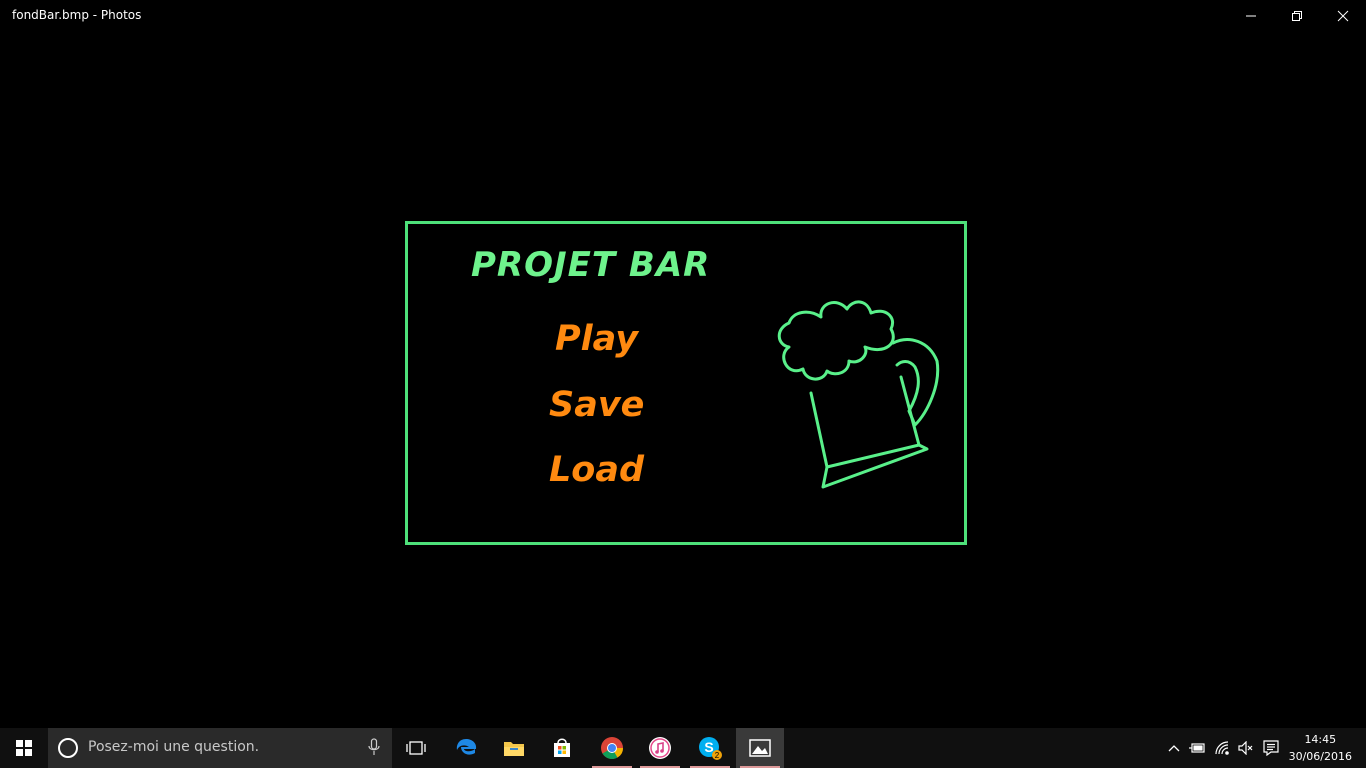 The height and width of the screenshot is (768, 1366). I want to click on close-icon, so click(1343, 16).